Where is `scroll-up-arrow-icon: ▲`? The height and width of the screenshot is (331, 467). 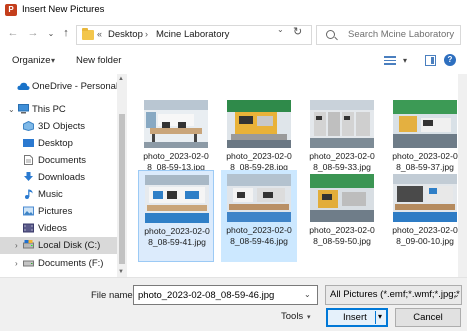
scroll-up-arrow-icon: ▲ is located at coordinates (121, 79).